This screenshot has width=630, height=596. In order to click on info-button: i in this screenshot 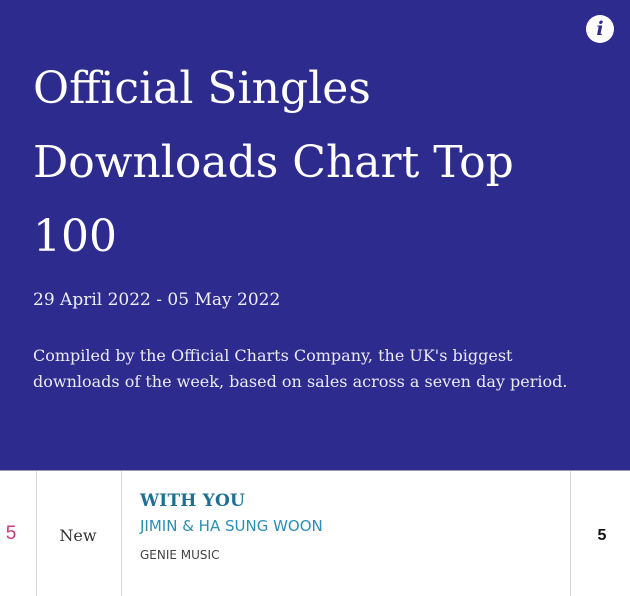, I will do `click(600, 29)`.